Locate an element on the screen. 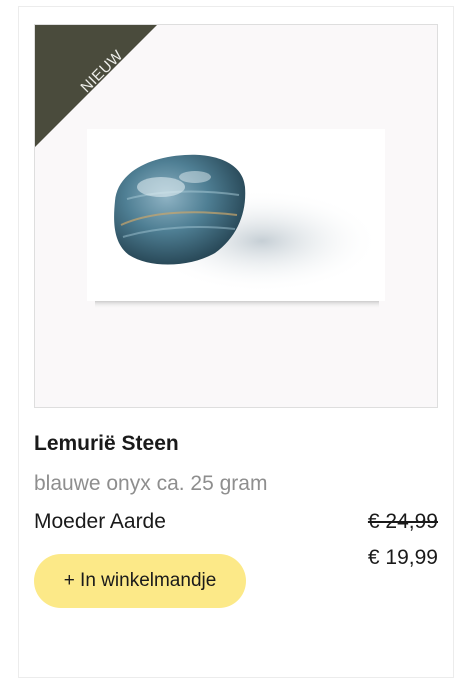  product-brand: Moeder Aarde is located at coordinates (100, 521).